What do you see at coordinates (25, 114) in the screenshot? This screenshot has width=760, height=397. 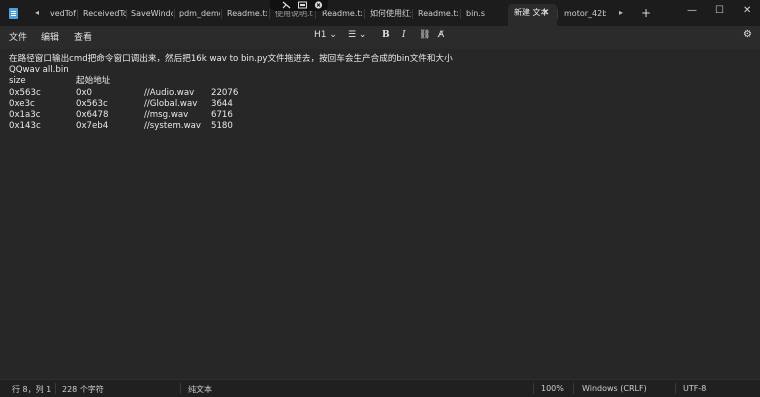 I see `cell: 0x1a3c` at bounding box center [25, 114].